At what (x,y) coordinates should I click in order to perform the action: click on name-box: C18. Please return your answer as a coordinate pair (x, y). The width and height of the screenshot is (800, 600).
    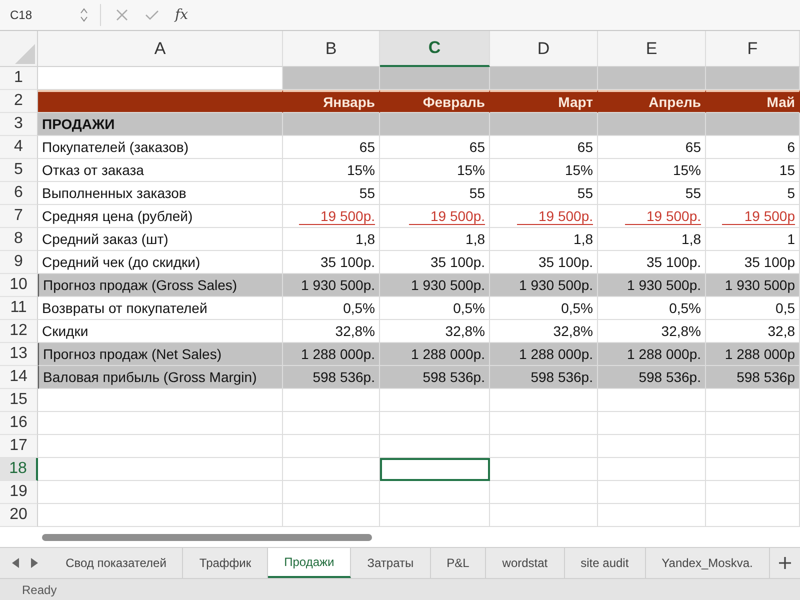
    Looking at the image, I should click on (40, 15).